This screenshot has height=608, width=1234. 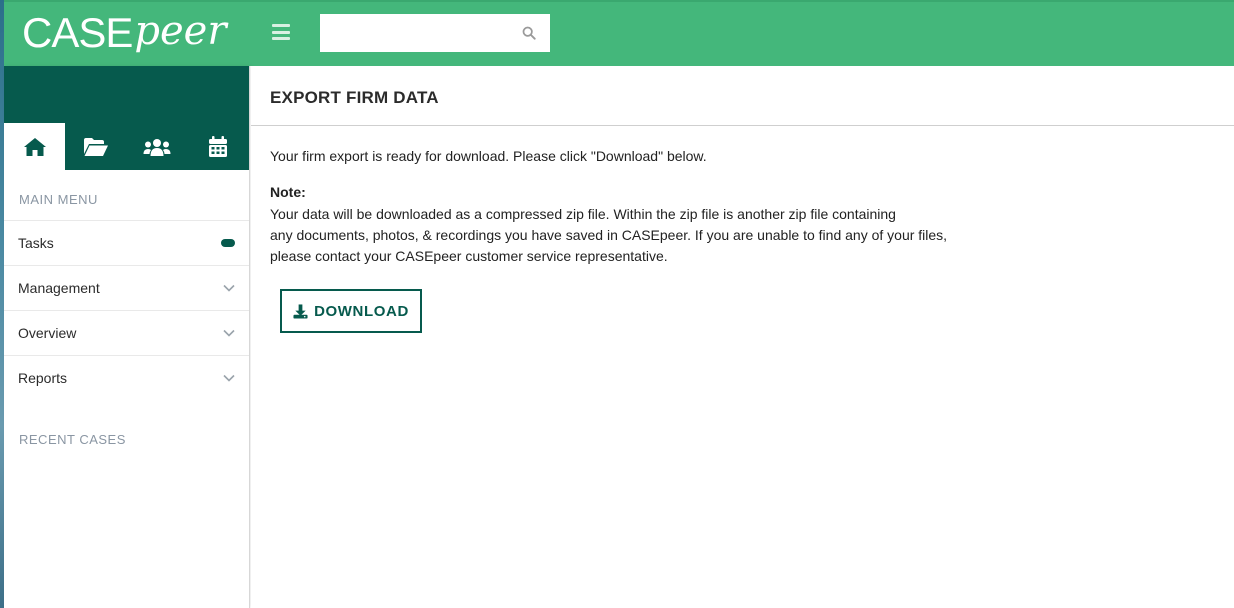 What do you see at coordinates (126, 242) in the screenshot?
I see `sidebar-item-tasks: Tasks` at bounding box center [126, 242].